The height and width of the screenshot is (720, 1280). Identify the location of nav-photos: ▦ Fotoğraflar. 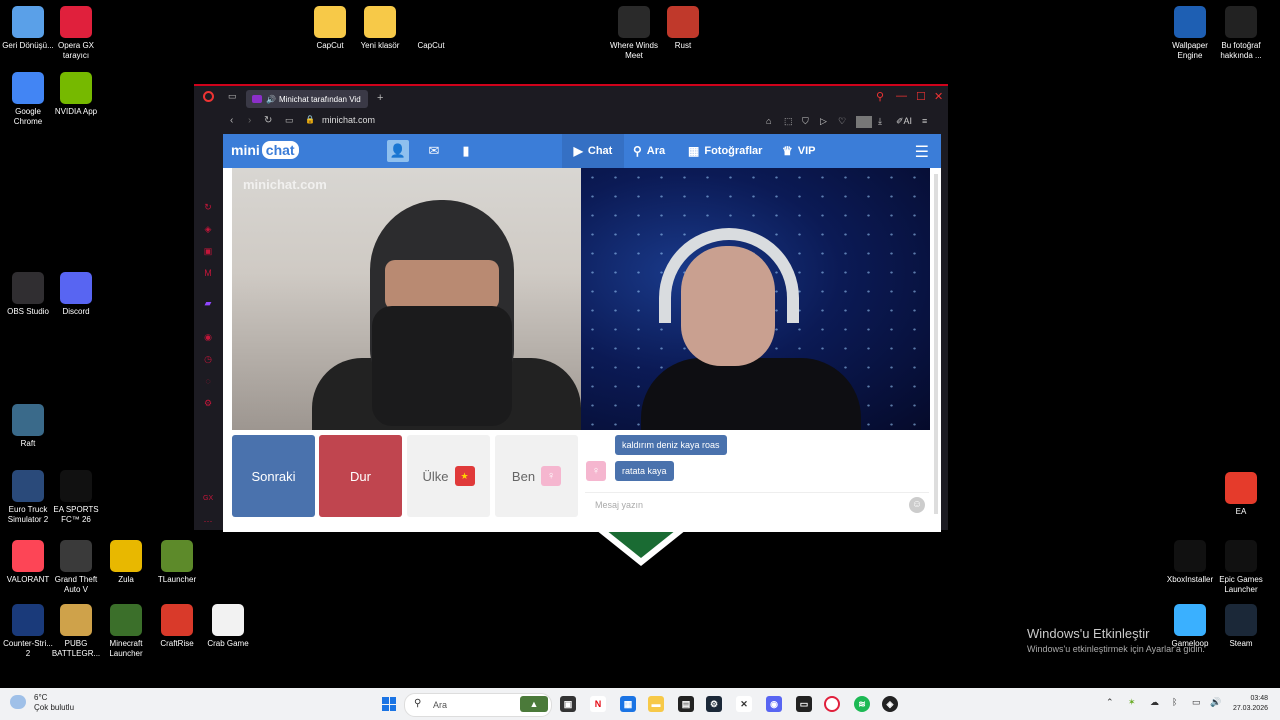
(725, 151).